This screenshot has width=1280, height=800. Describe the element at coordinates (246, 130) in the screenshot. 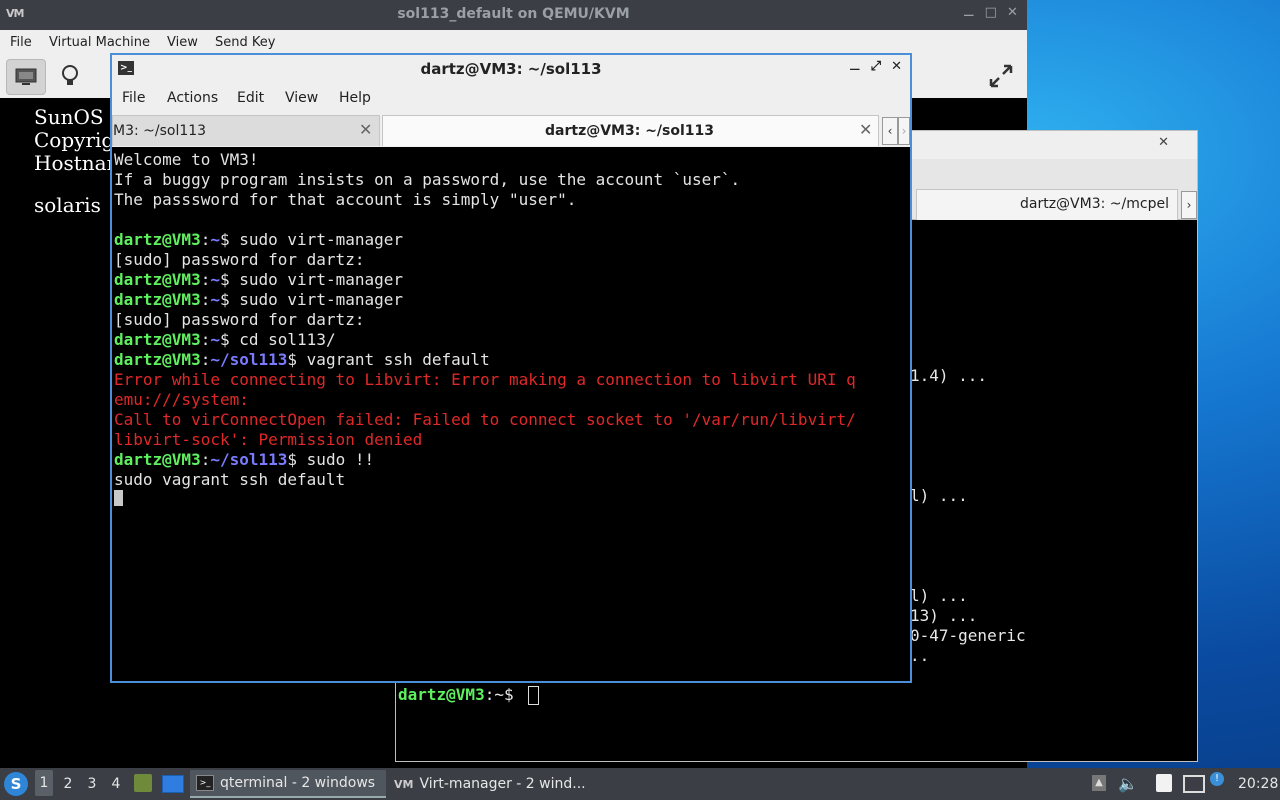

I see `tab-sol113-first: M3: ~/sol113 ✕` at that location.